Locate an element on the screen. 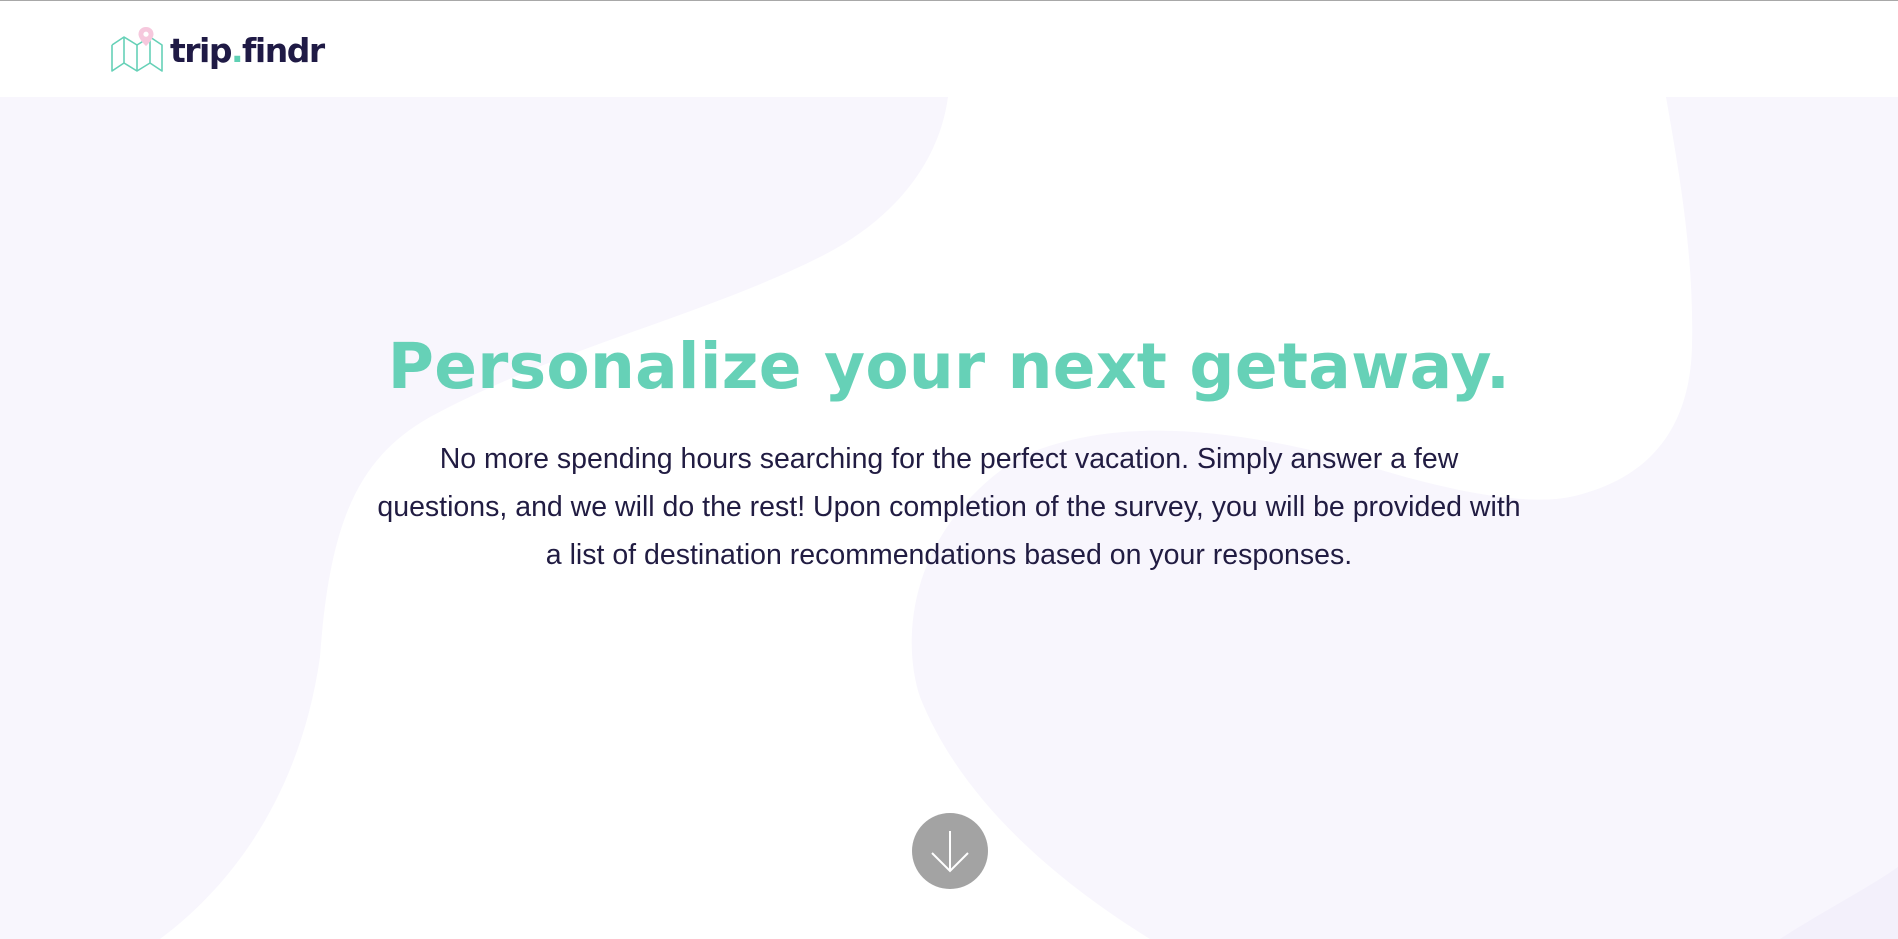 This screenshot has height=939, width=1898. site-header: trip.findr is located at coordinates (949, 49).